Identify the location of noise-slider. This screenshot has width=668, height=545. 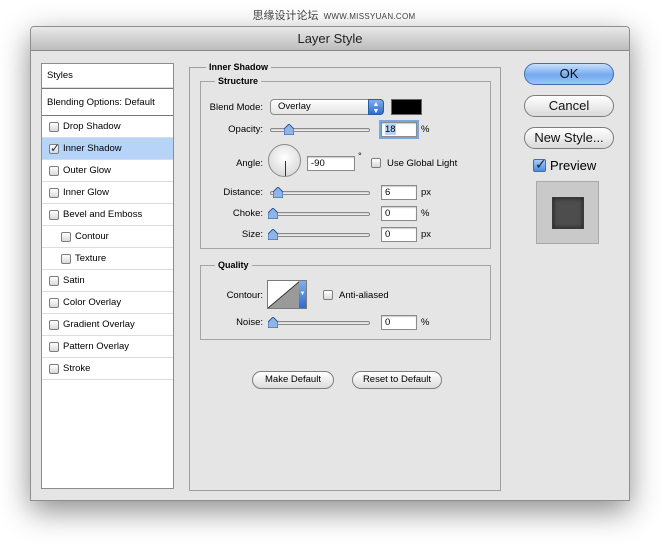
(319, 322).